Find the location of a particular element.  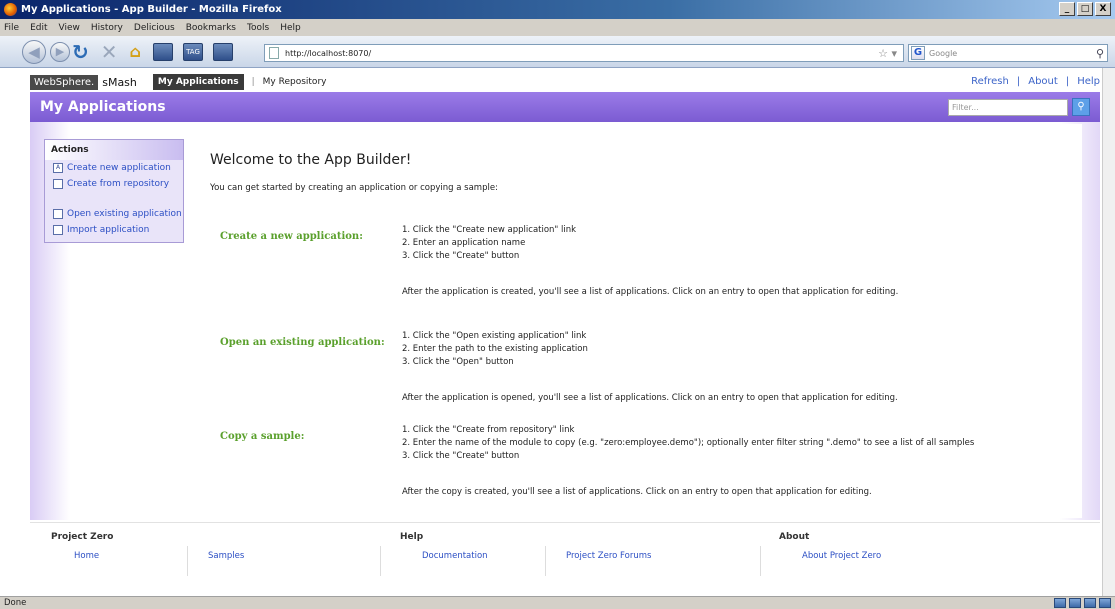

vertical-scrollbar is located at coordinates (1108, 332).